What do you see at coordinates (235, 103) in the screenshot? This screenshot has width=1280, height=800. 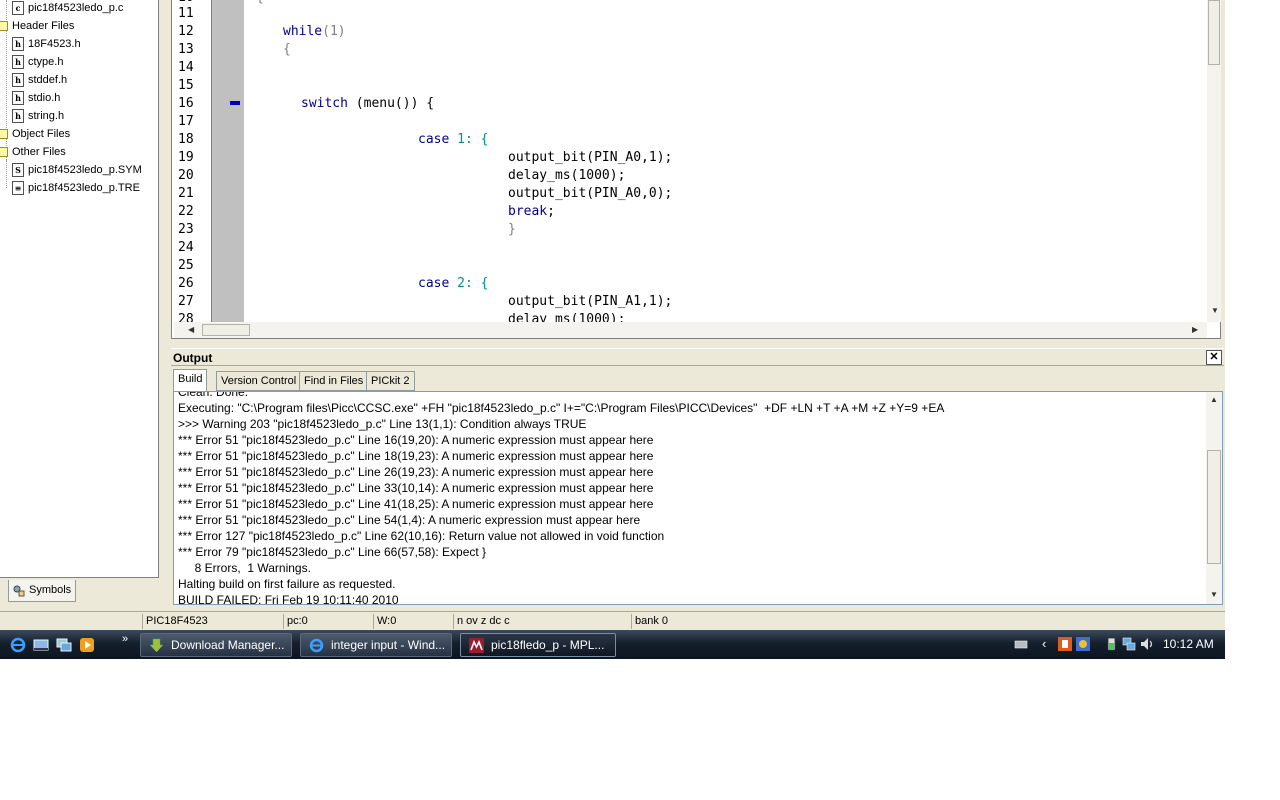 I see `bookmark-marker` at bounding box center [235, 103].